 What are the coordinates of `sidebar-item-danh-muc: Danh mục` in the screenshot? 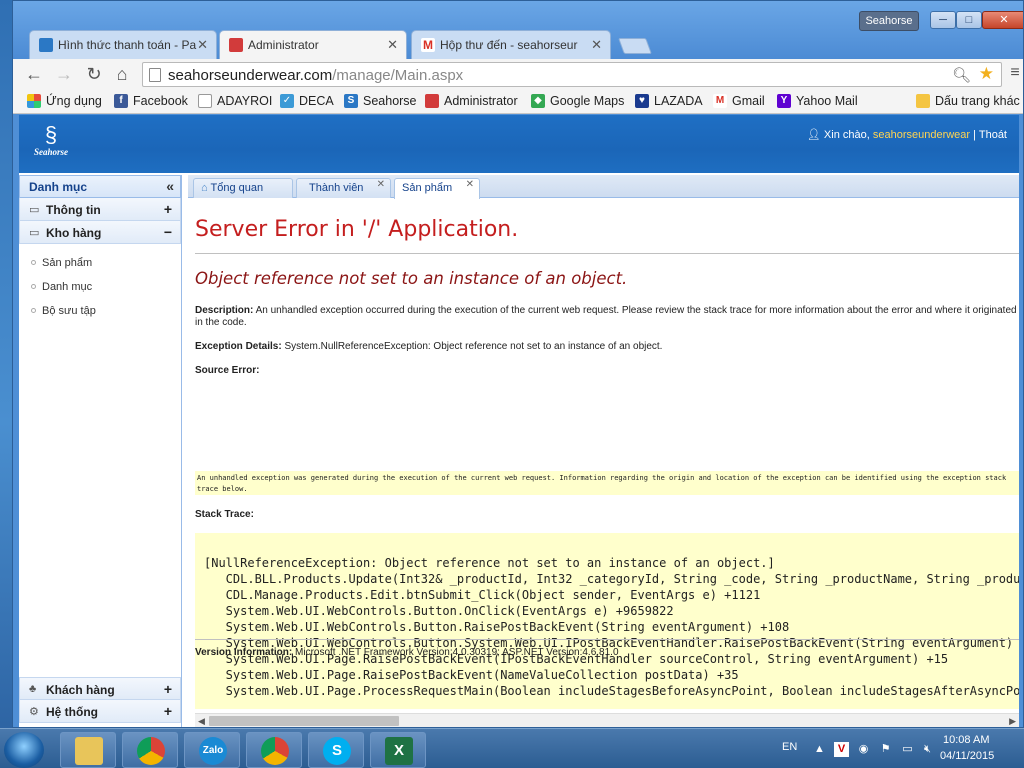 It's located at (100, 286).